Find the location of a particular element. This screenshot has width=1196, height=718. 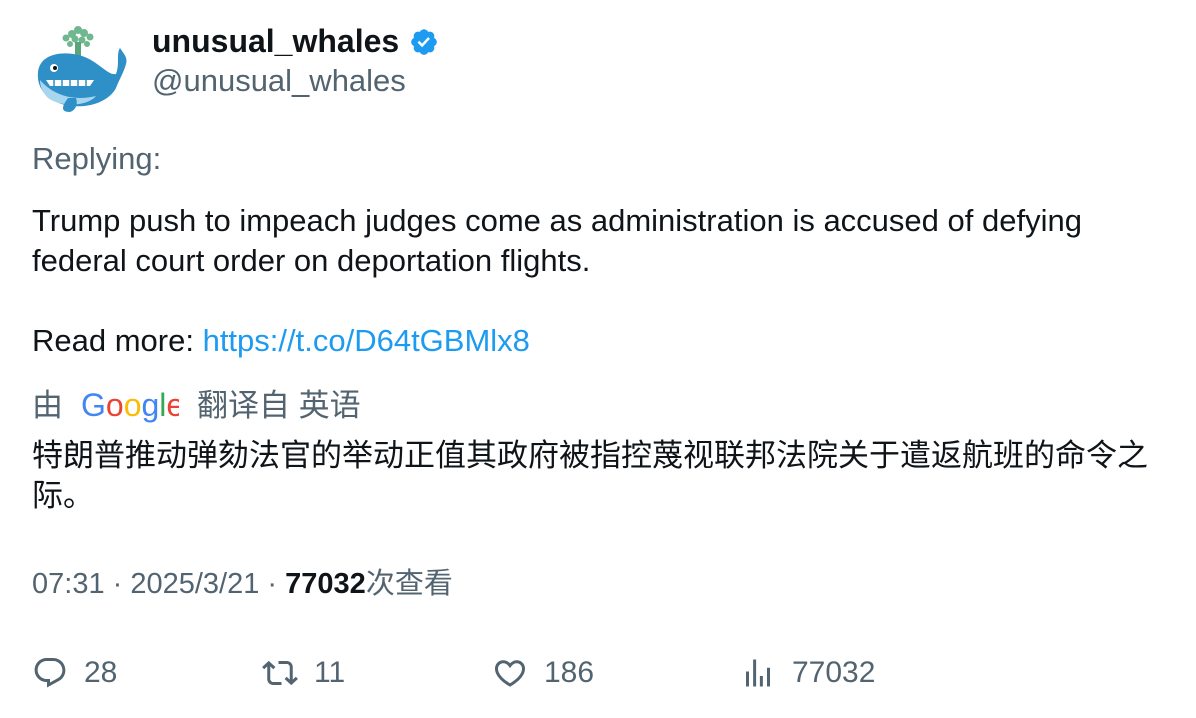

retweet-button: 11 is located at coordinates (303, 673).